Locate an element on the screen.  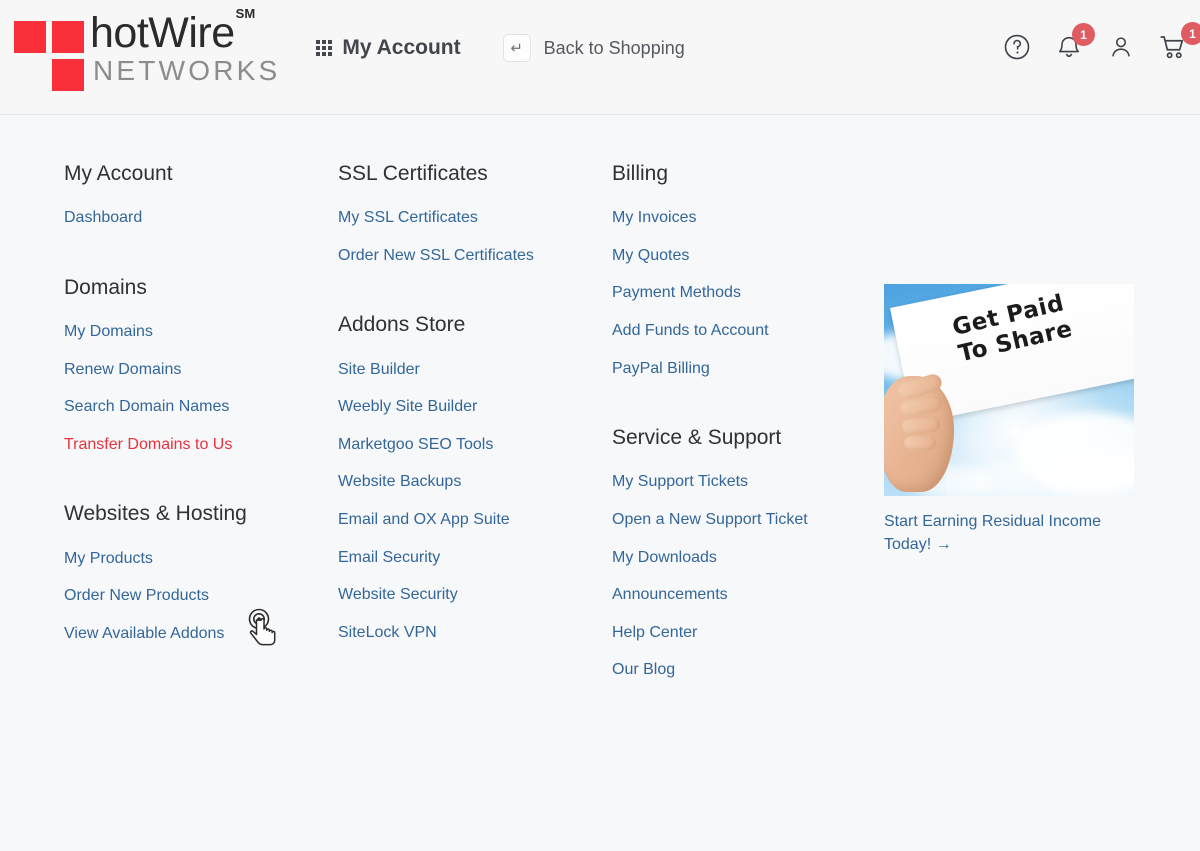
nav-link: Email and OX App Suite is located at coordinates (424, 520).